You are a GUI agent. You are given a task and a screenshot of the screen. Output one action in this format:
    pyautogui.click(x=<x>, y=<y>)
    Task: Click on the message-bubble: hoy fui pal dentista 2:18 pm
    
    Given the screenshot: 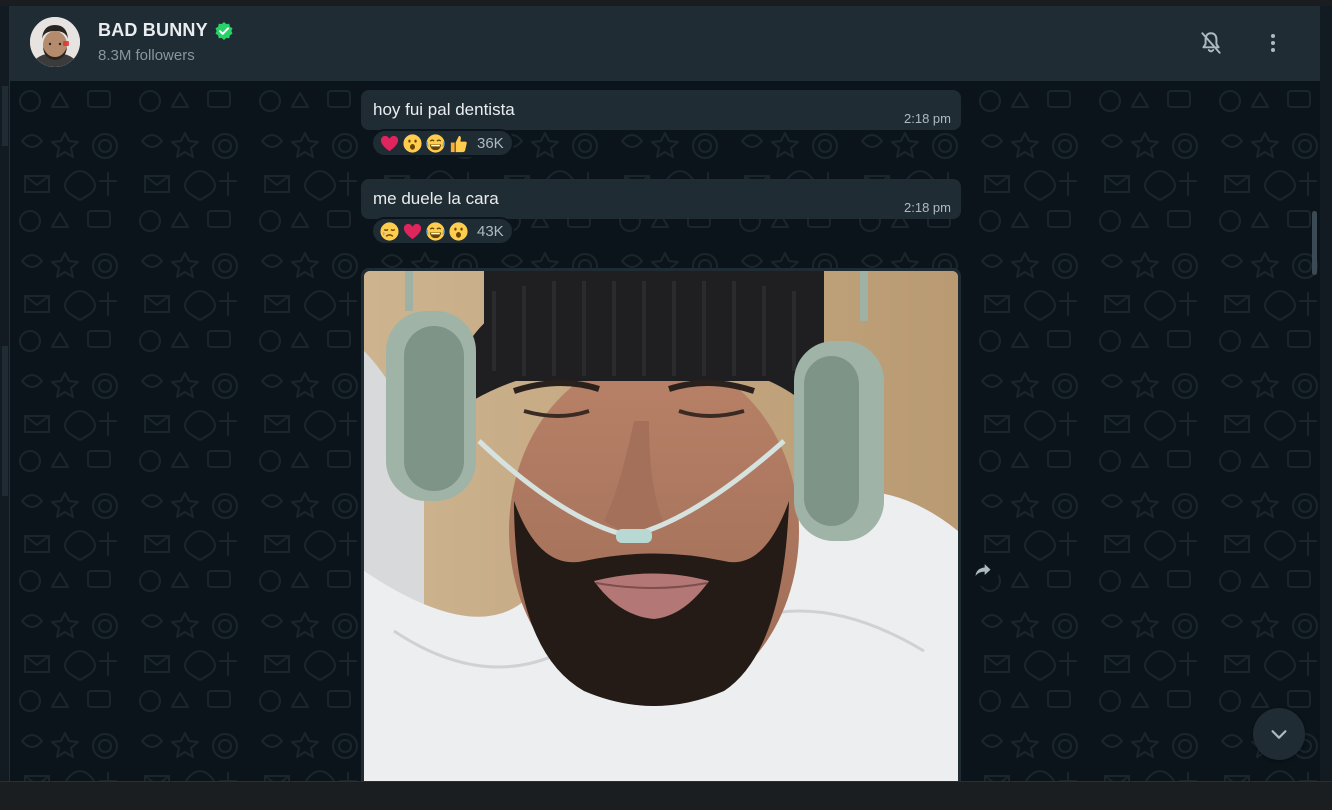 What is the action you would take?
    pyautogui.click(x=661, y=110)
    